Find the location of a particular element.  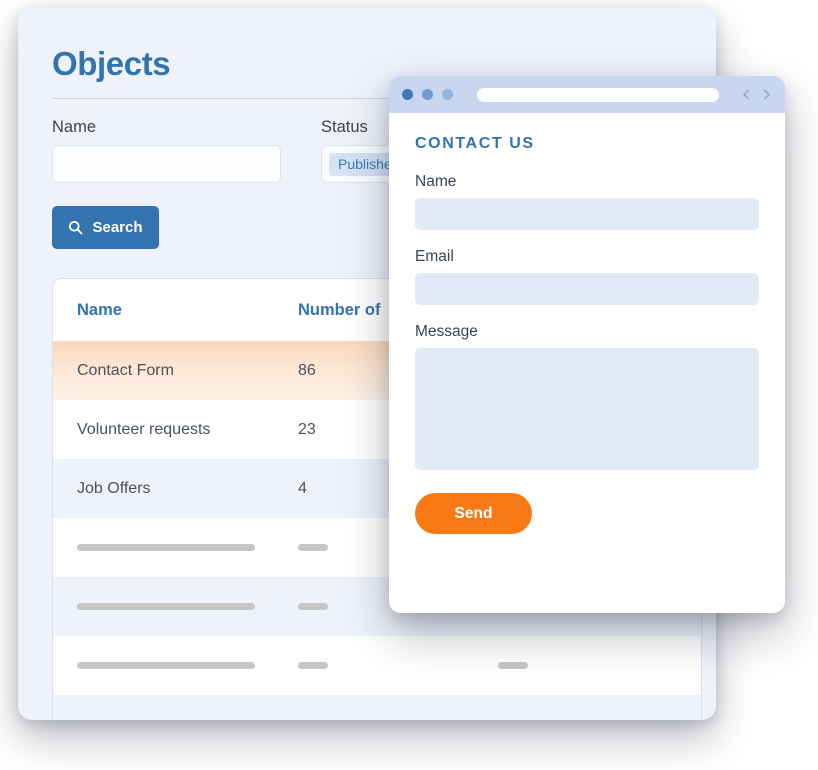

search-button: Search is located at coordinates (105, 228).